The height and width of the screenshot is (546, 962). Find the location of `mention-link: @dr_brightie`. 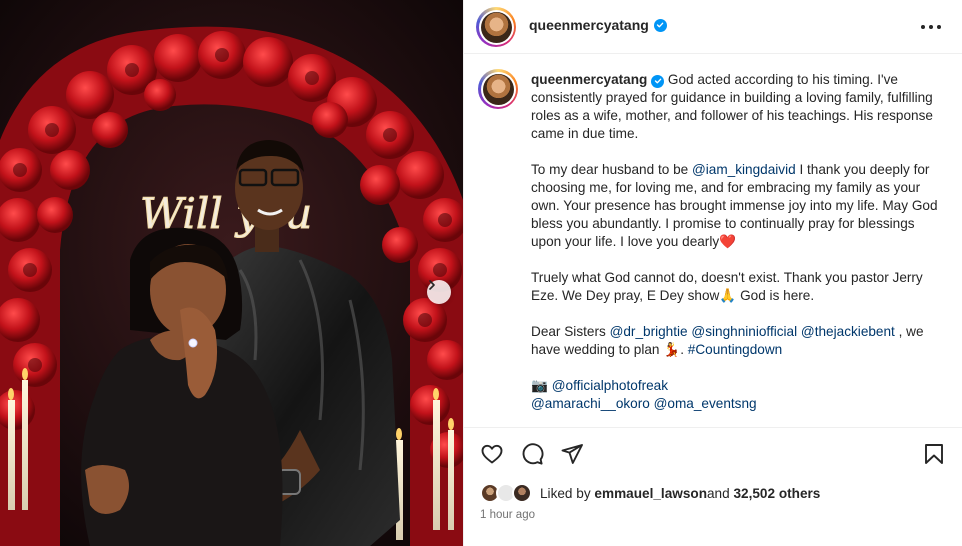

mention-link: @dr_brightie is located at coordinates (649, 331).